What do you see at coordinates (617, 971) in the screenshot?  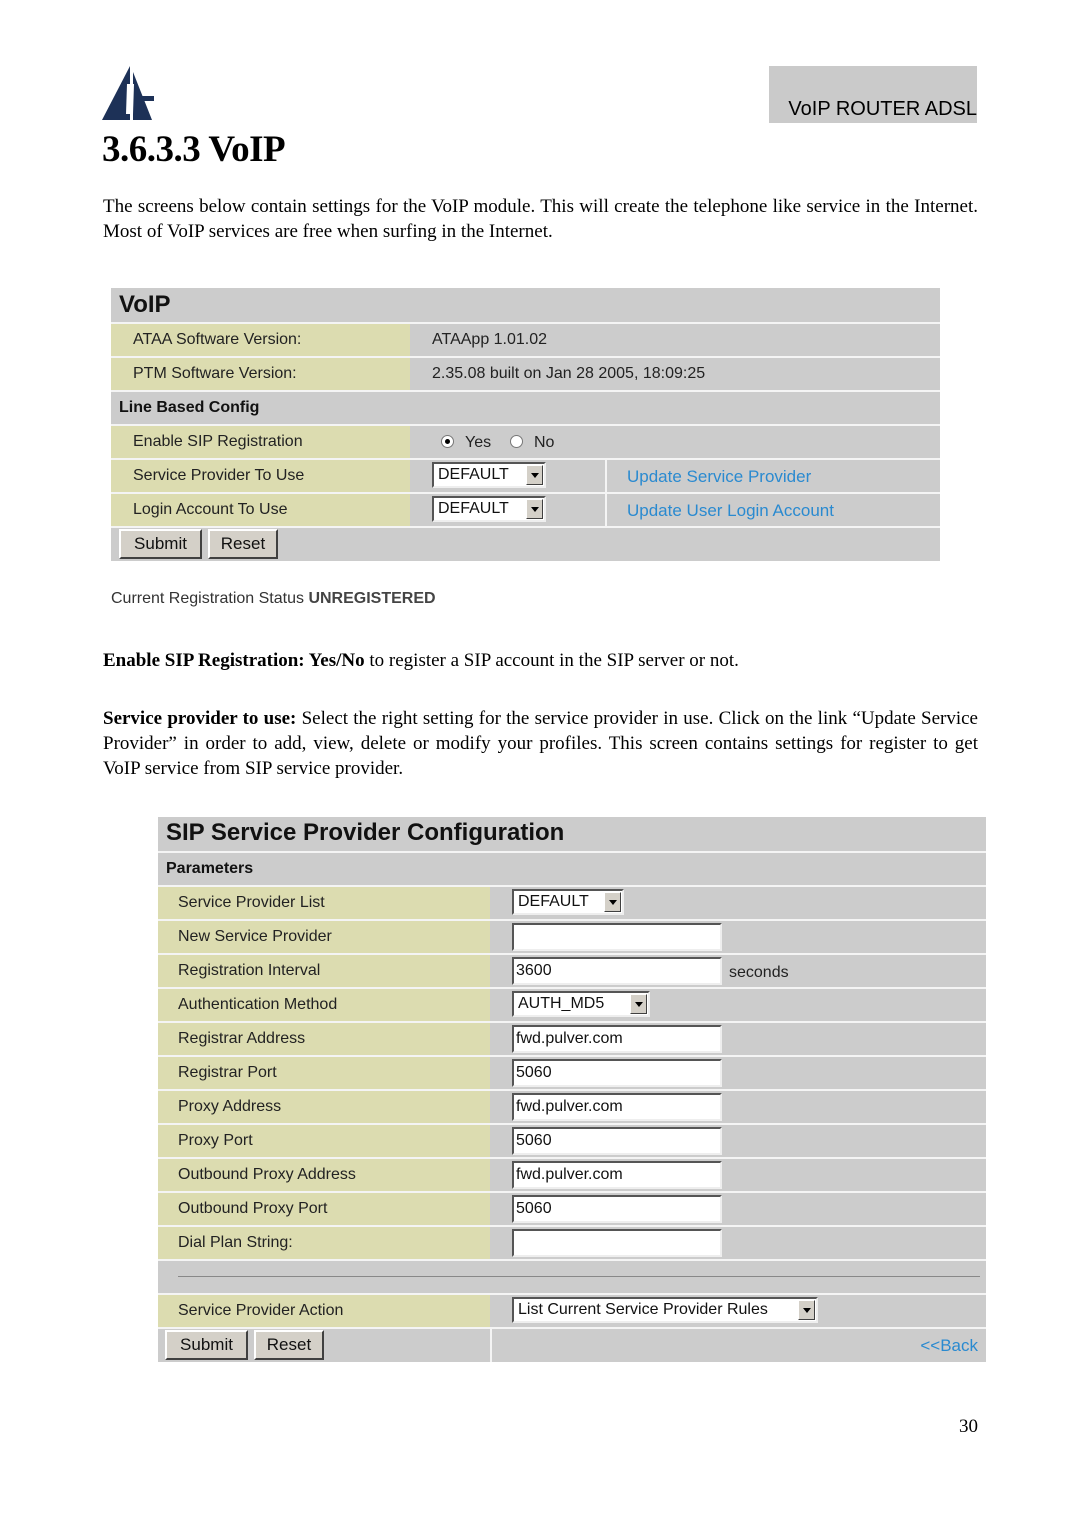 I see `registration-interval-input: 3600` at bounding box center [617, 971].